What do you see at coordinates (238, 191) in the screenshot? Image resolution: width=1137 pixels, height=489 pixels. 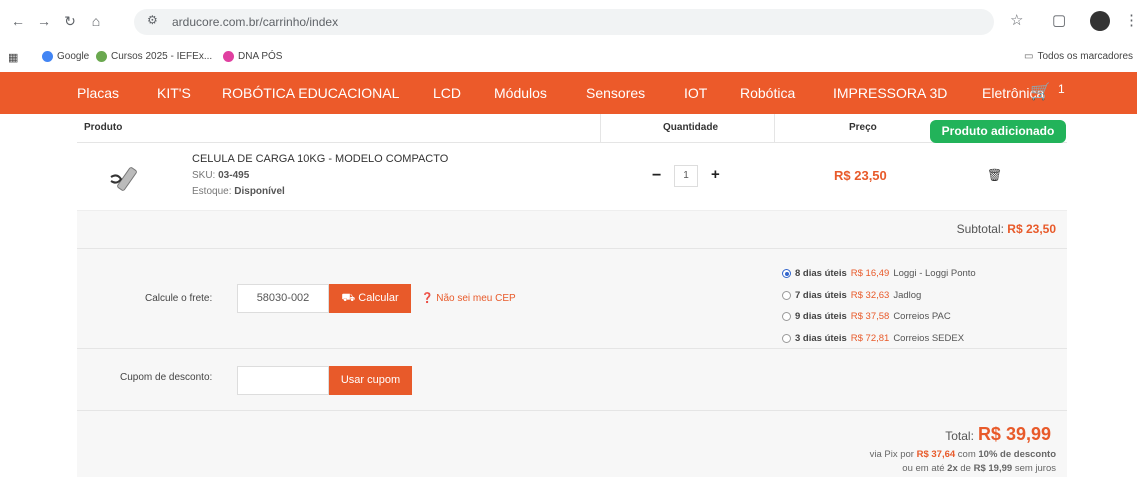 I see `product-stock: Estoque: Disponível` at bounding box center [238, 191].